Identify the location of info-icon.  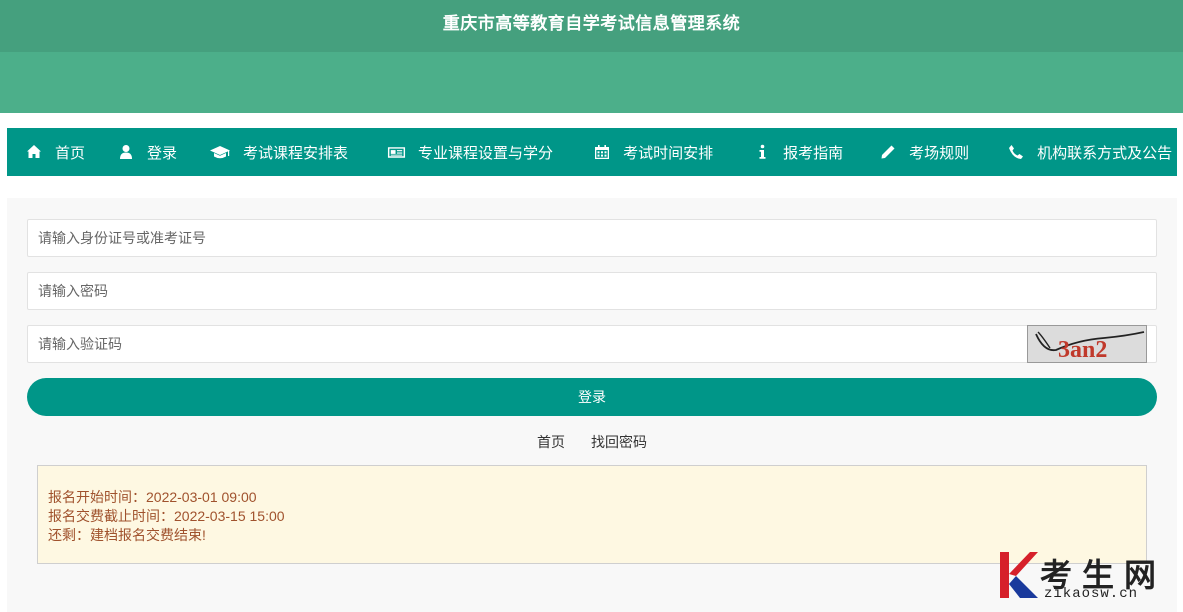
(762, 152).